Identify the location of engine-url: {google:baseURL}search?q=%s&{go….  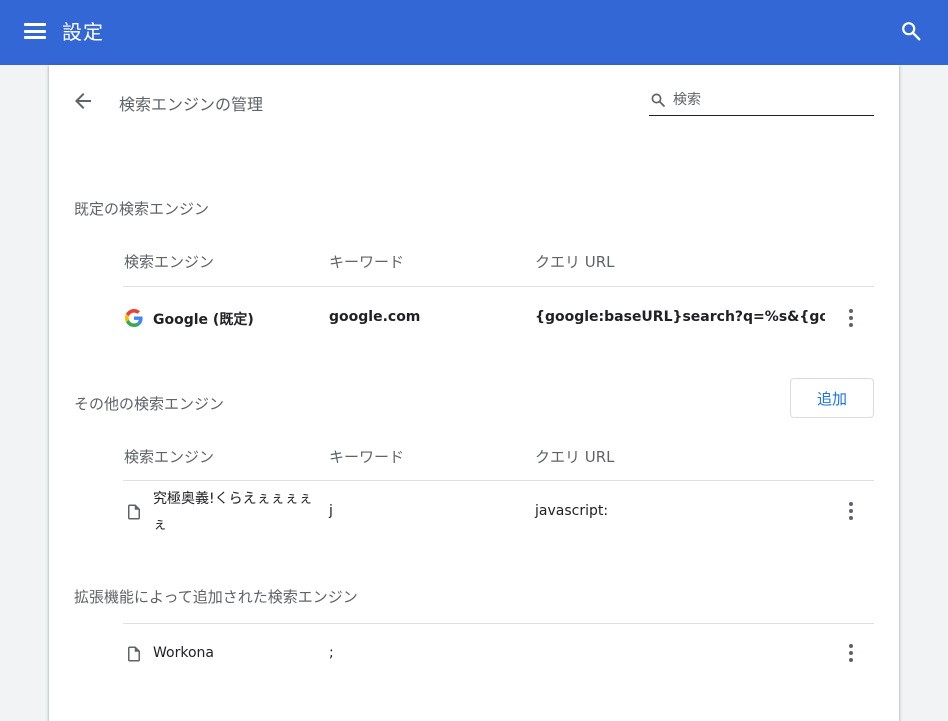
(680, 317).